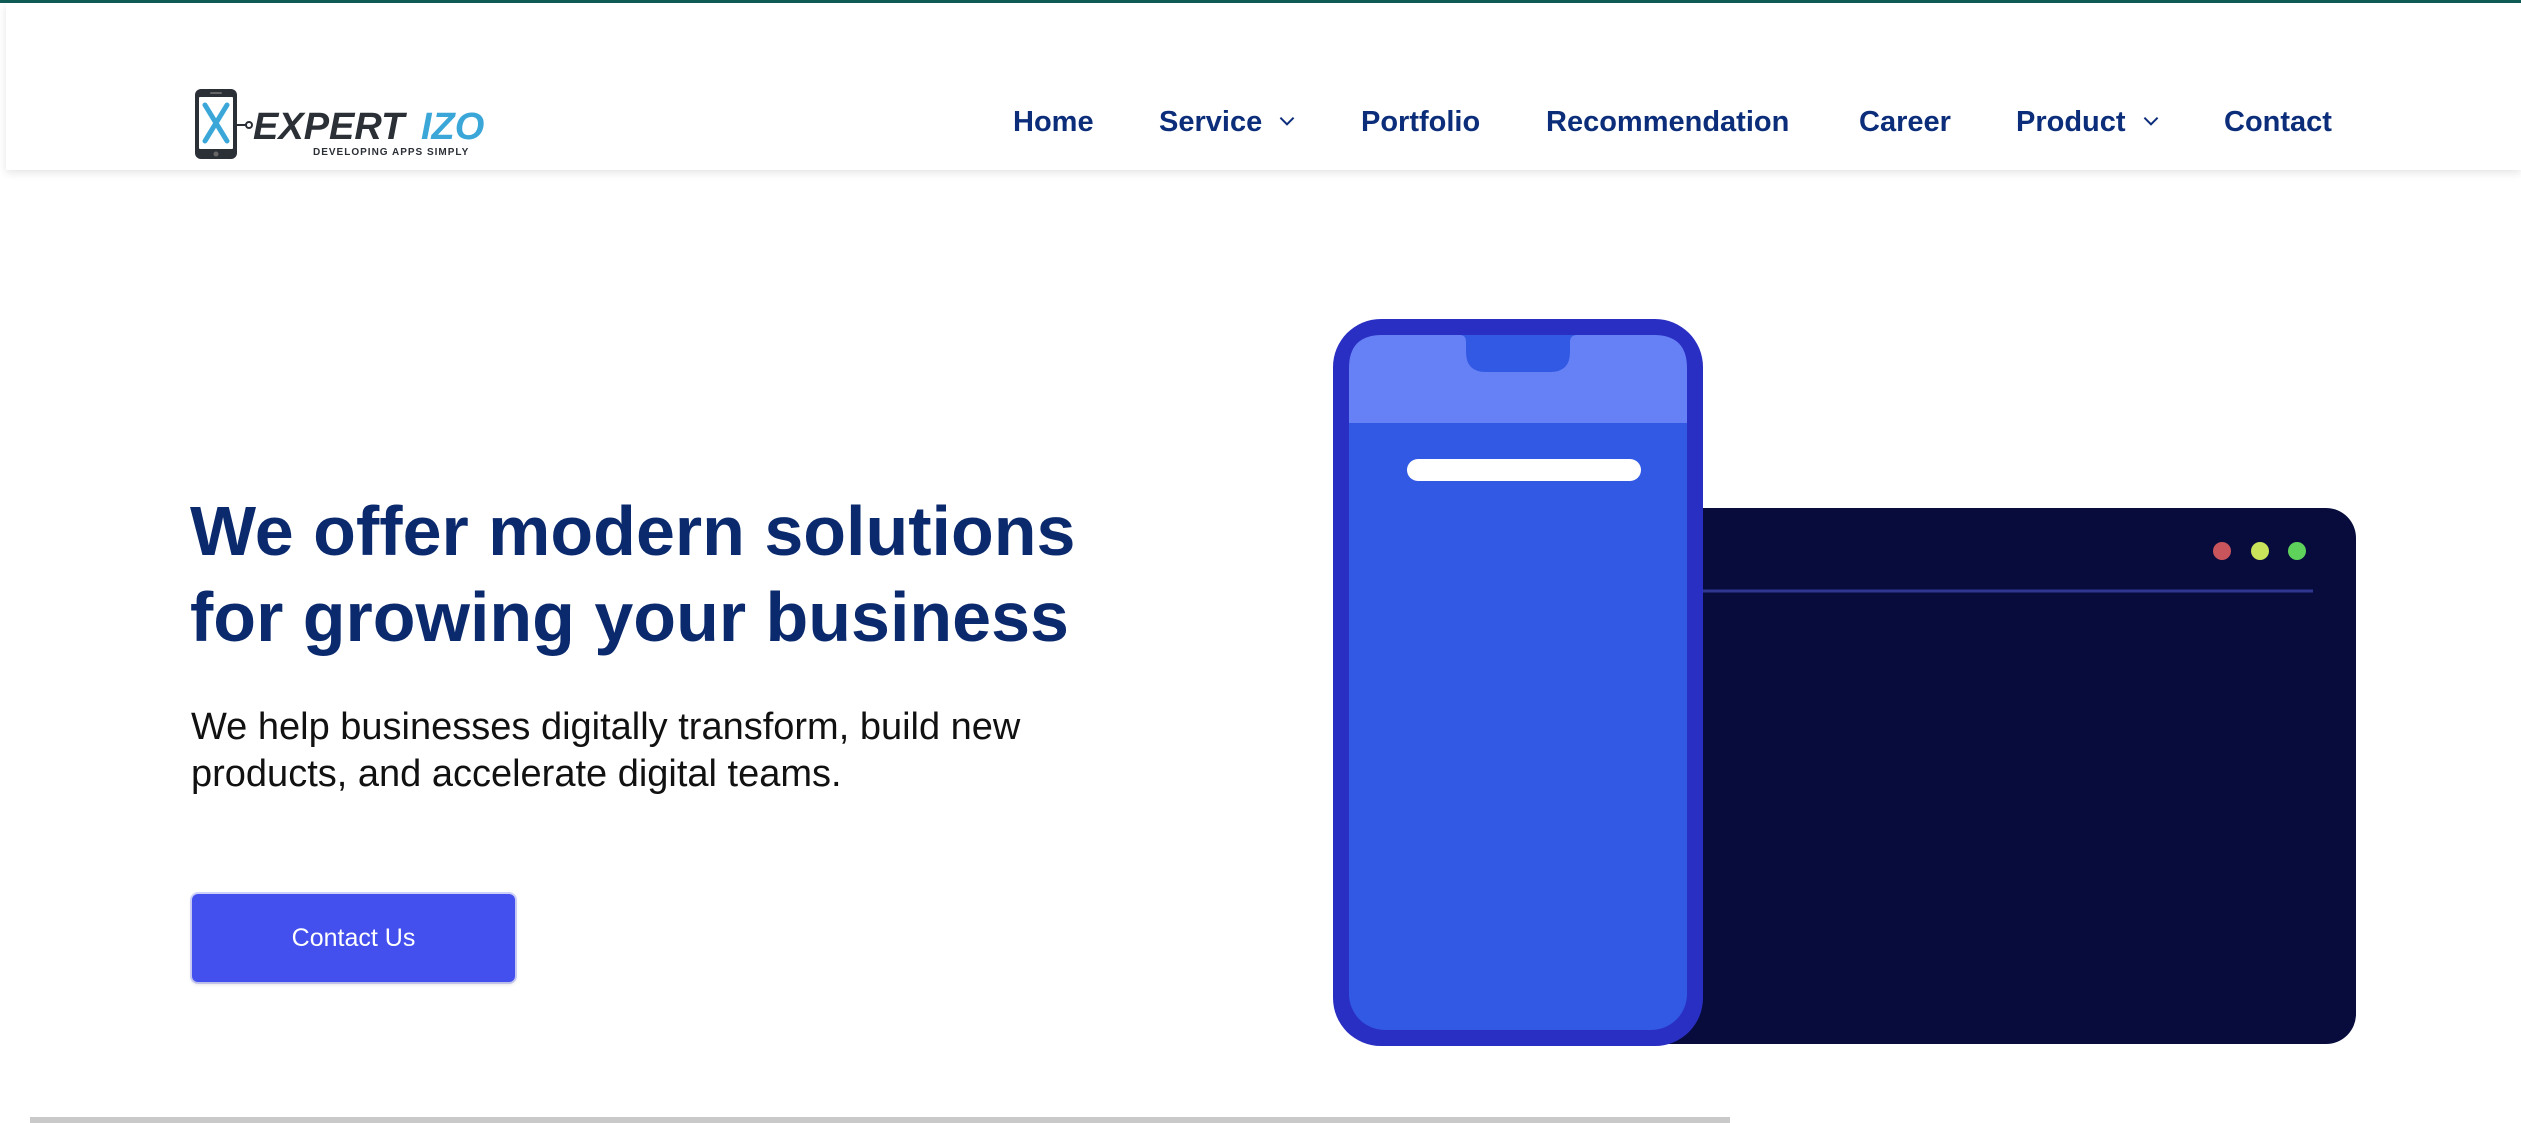  Describe the element at coordinates (2260, 551) in the screenshot. I see `window-minimize-dot-icon` at that location.